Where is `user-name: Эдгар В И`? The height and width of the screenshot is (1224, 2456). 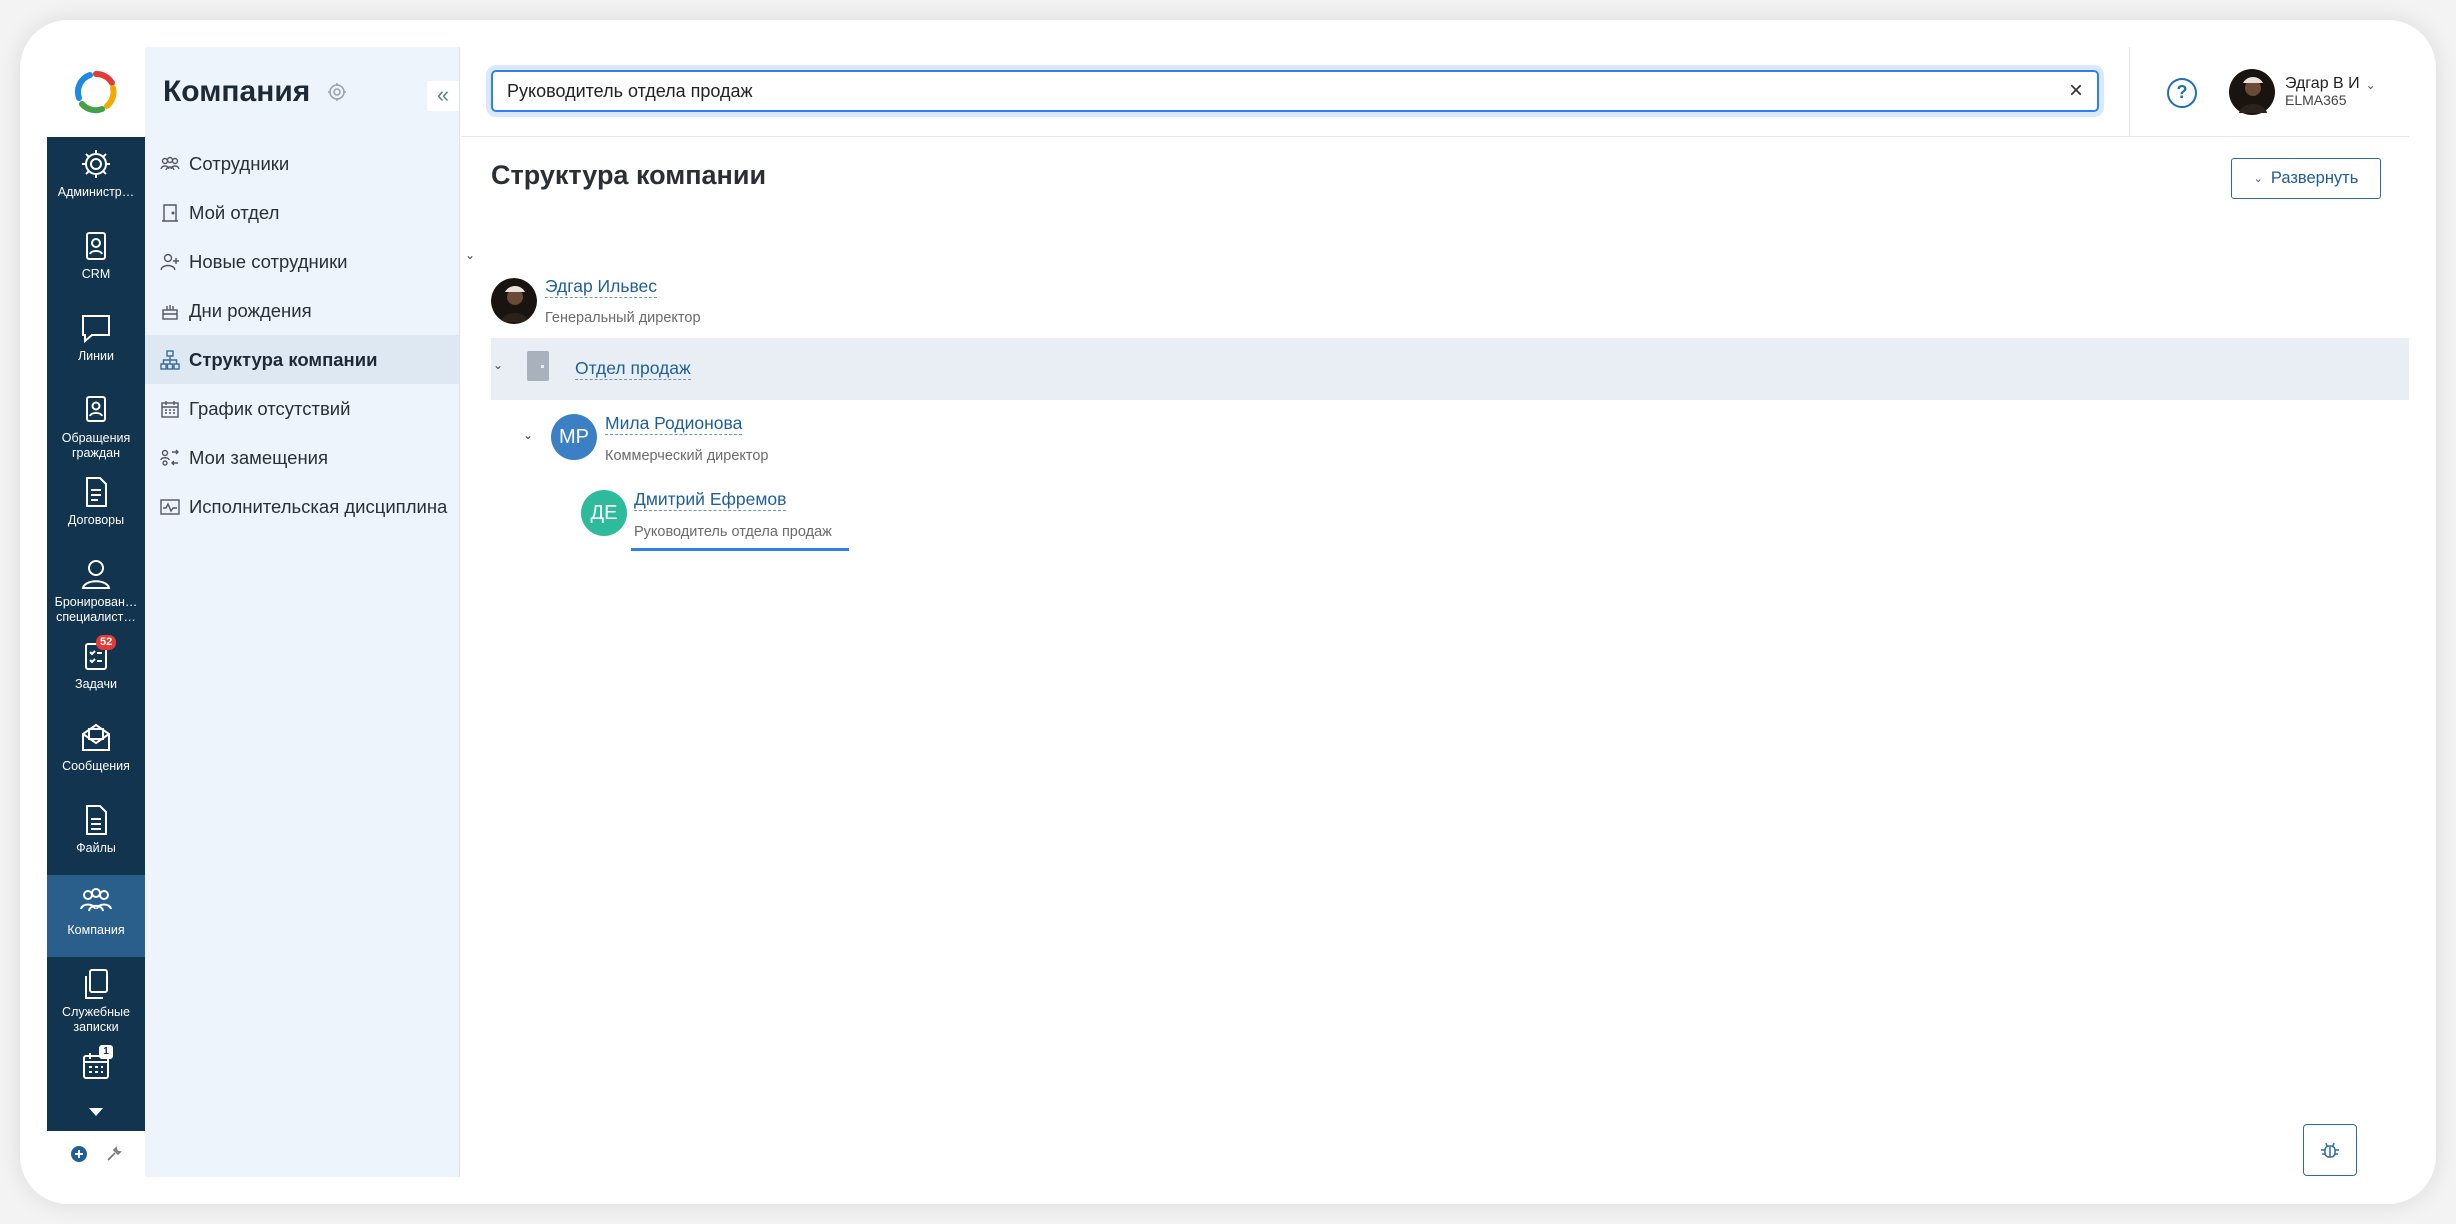 user-name: Эдгар В И is located at coordinates (2322, 83).